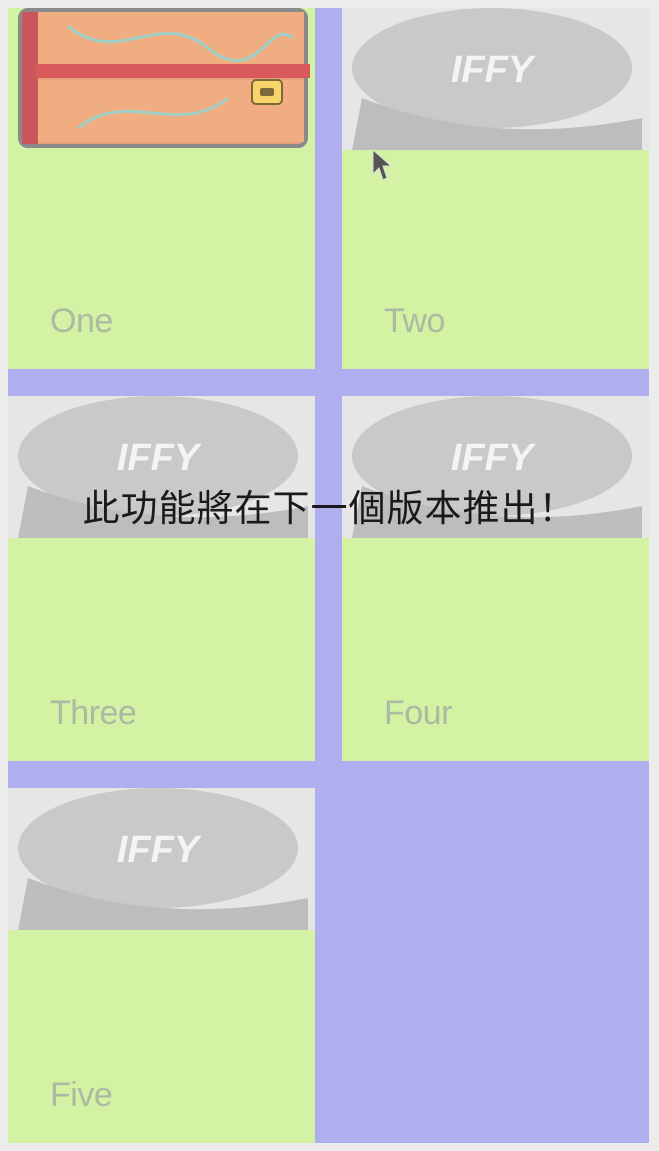  Describe the element at coordinates (418, 713) in the screenshot. I see `grid-item-label: Four` at that location.